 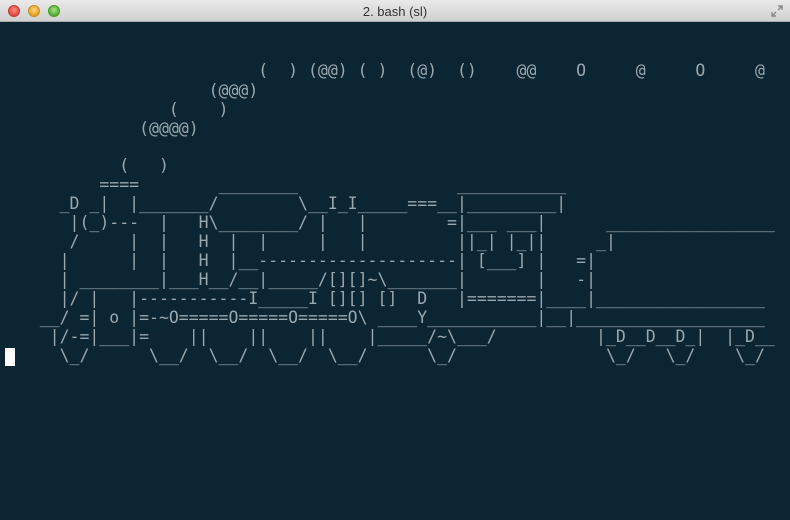 I want to click on window-title: 2. bash (sl), so click(x=395, y=11).